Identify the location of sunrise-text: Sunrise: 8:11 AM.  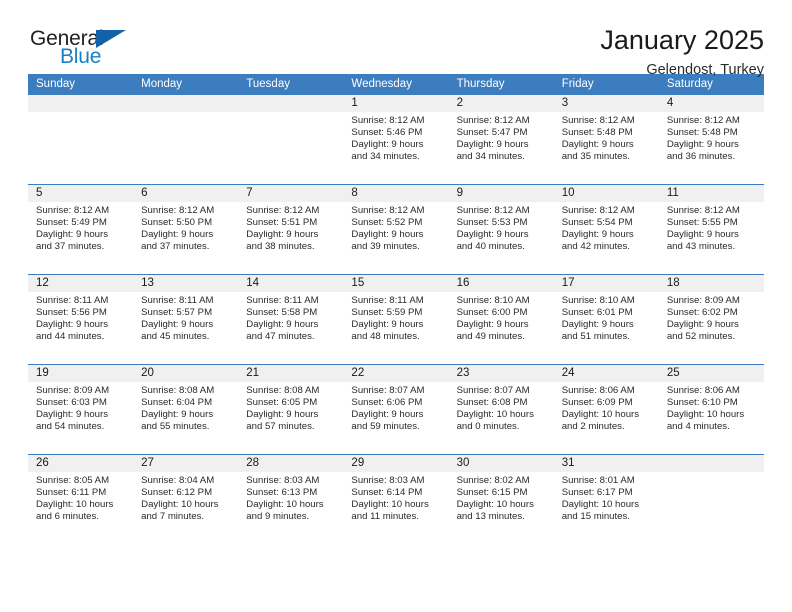
(177, 300).